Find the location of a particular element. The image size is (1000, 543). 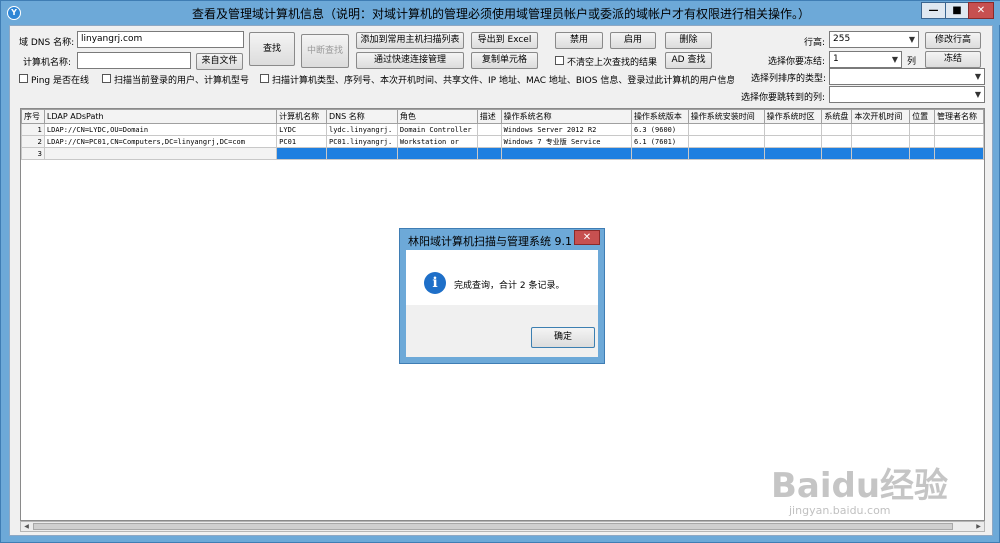

domain-dns-input: linyangrj.com is located at coordinates (160, 39).